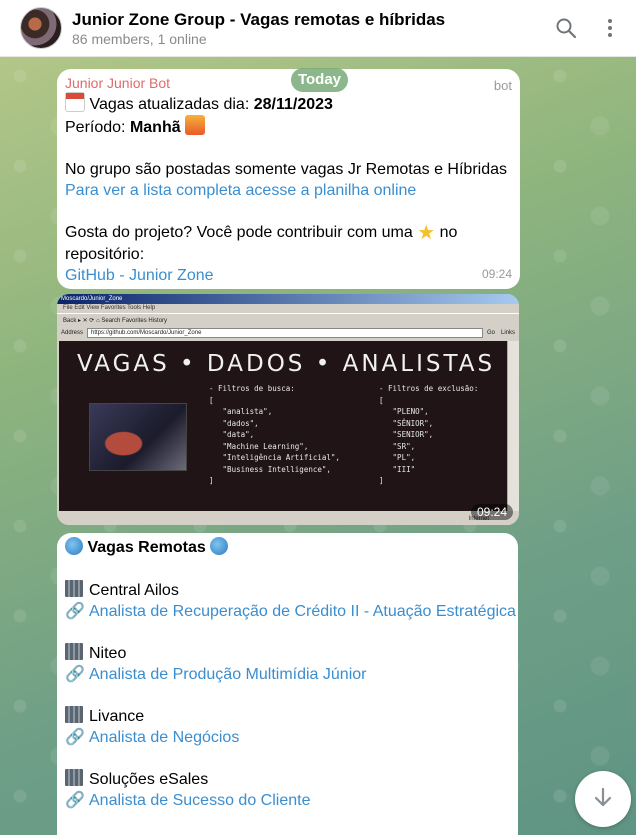  I want to click on period-label: Período:, so click(97, 127).